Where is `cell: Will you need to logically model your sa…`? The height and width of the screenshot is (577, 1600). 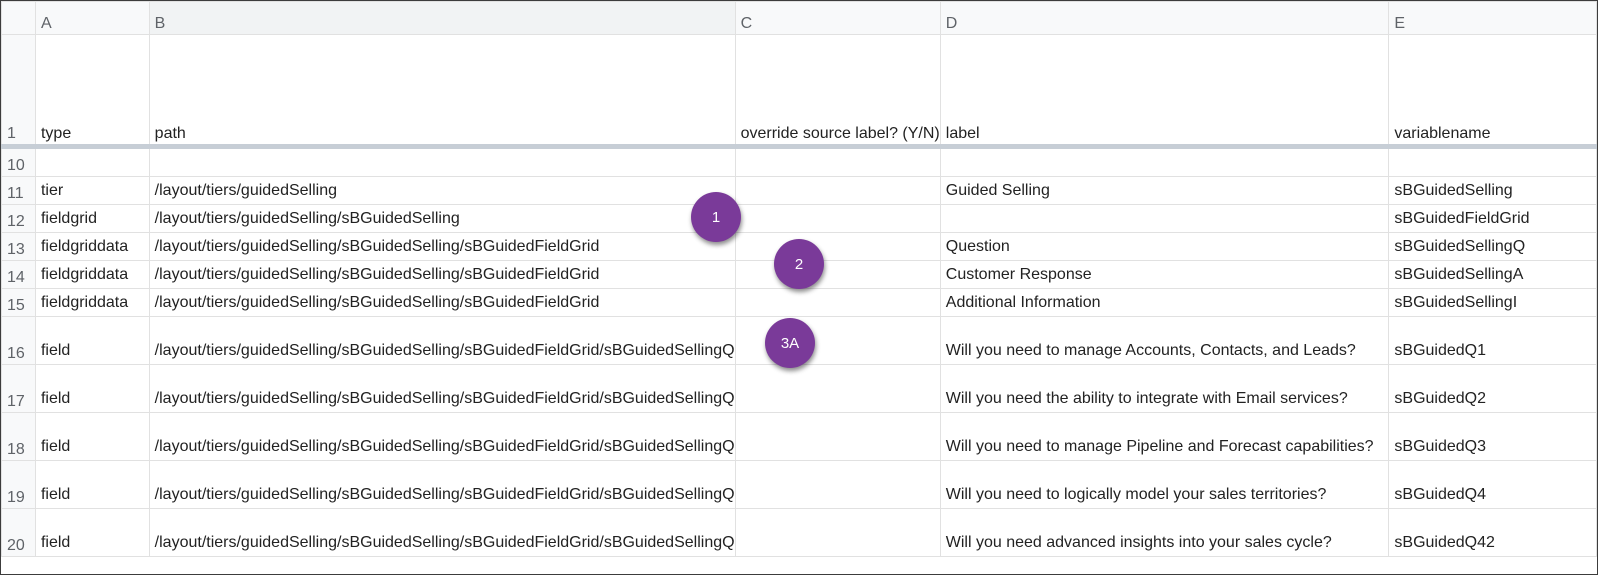 cell: Will you need to logically model your sa… is located at coordinates (1164, 484).